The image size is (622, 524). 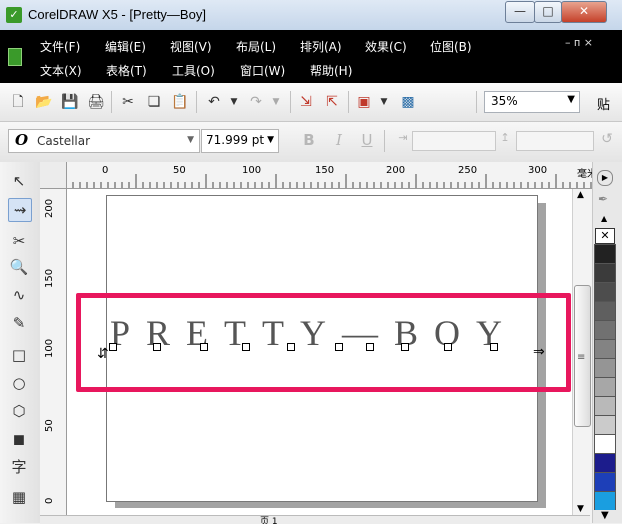 I want to click on opentype-font-icon: O, so click(x=22, y=140).